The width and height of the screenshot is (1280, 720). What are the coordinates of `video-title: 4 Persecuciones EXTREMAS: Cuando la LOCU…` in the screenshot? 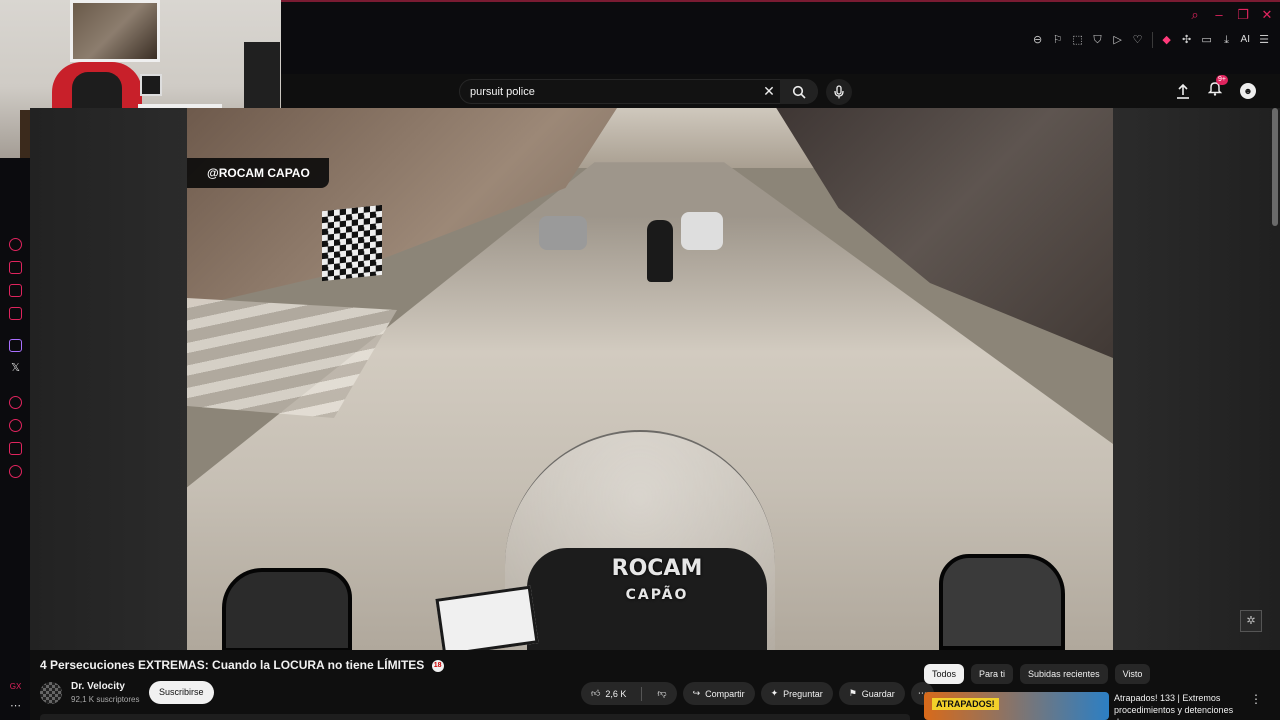 It's located at (242, 665).